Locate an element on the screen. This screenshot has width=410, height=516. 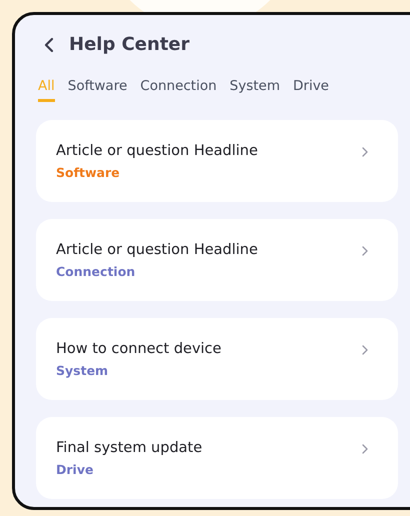
category-tab: Drive is located at coordinates (311, 90).